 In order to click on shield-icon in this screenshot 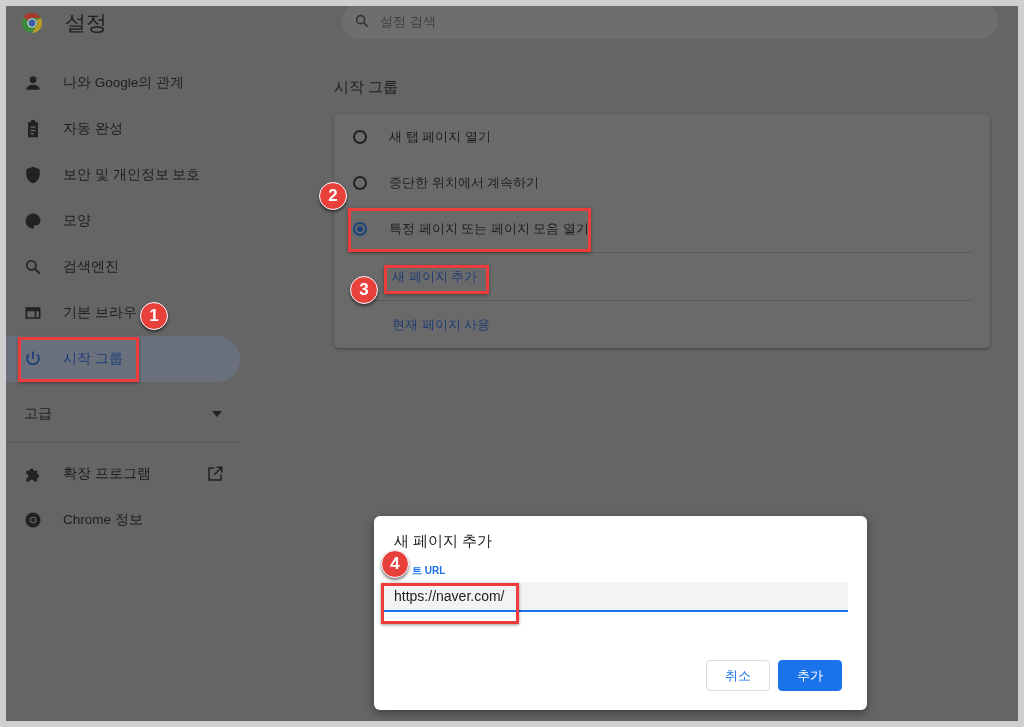, I will do `click(33, 175)`.